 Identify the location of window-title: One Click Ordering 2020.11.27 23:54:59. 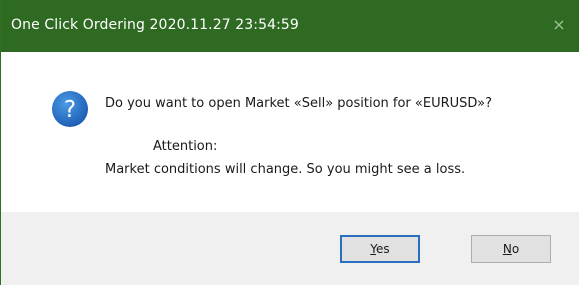
(155, 25).